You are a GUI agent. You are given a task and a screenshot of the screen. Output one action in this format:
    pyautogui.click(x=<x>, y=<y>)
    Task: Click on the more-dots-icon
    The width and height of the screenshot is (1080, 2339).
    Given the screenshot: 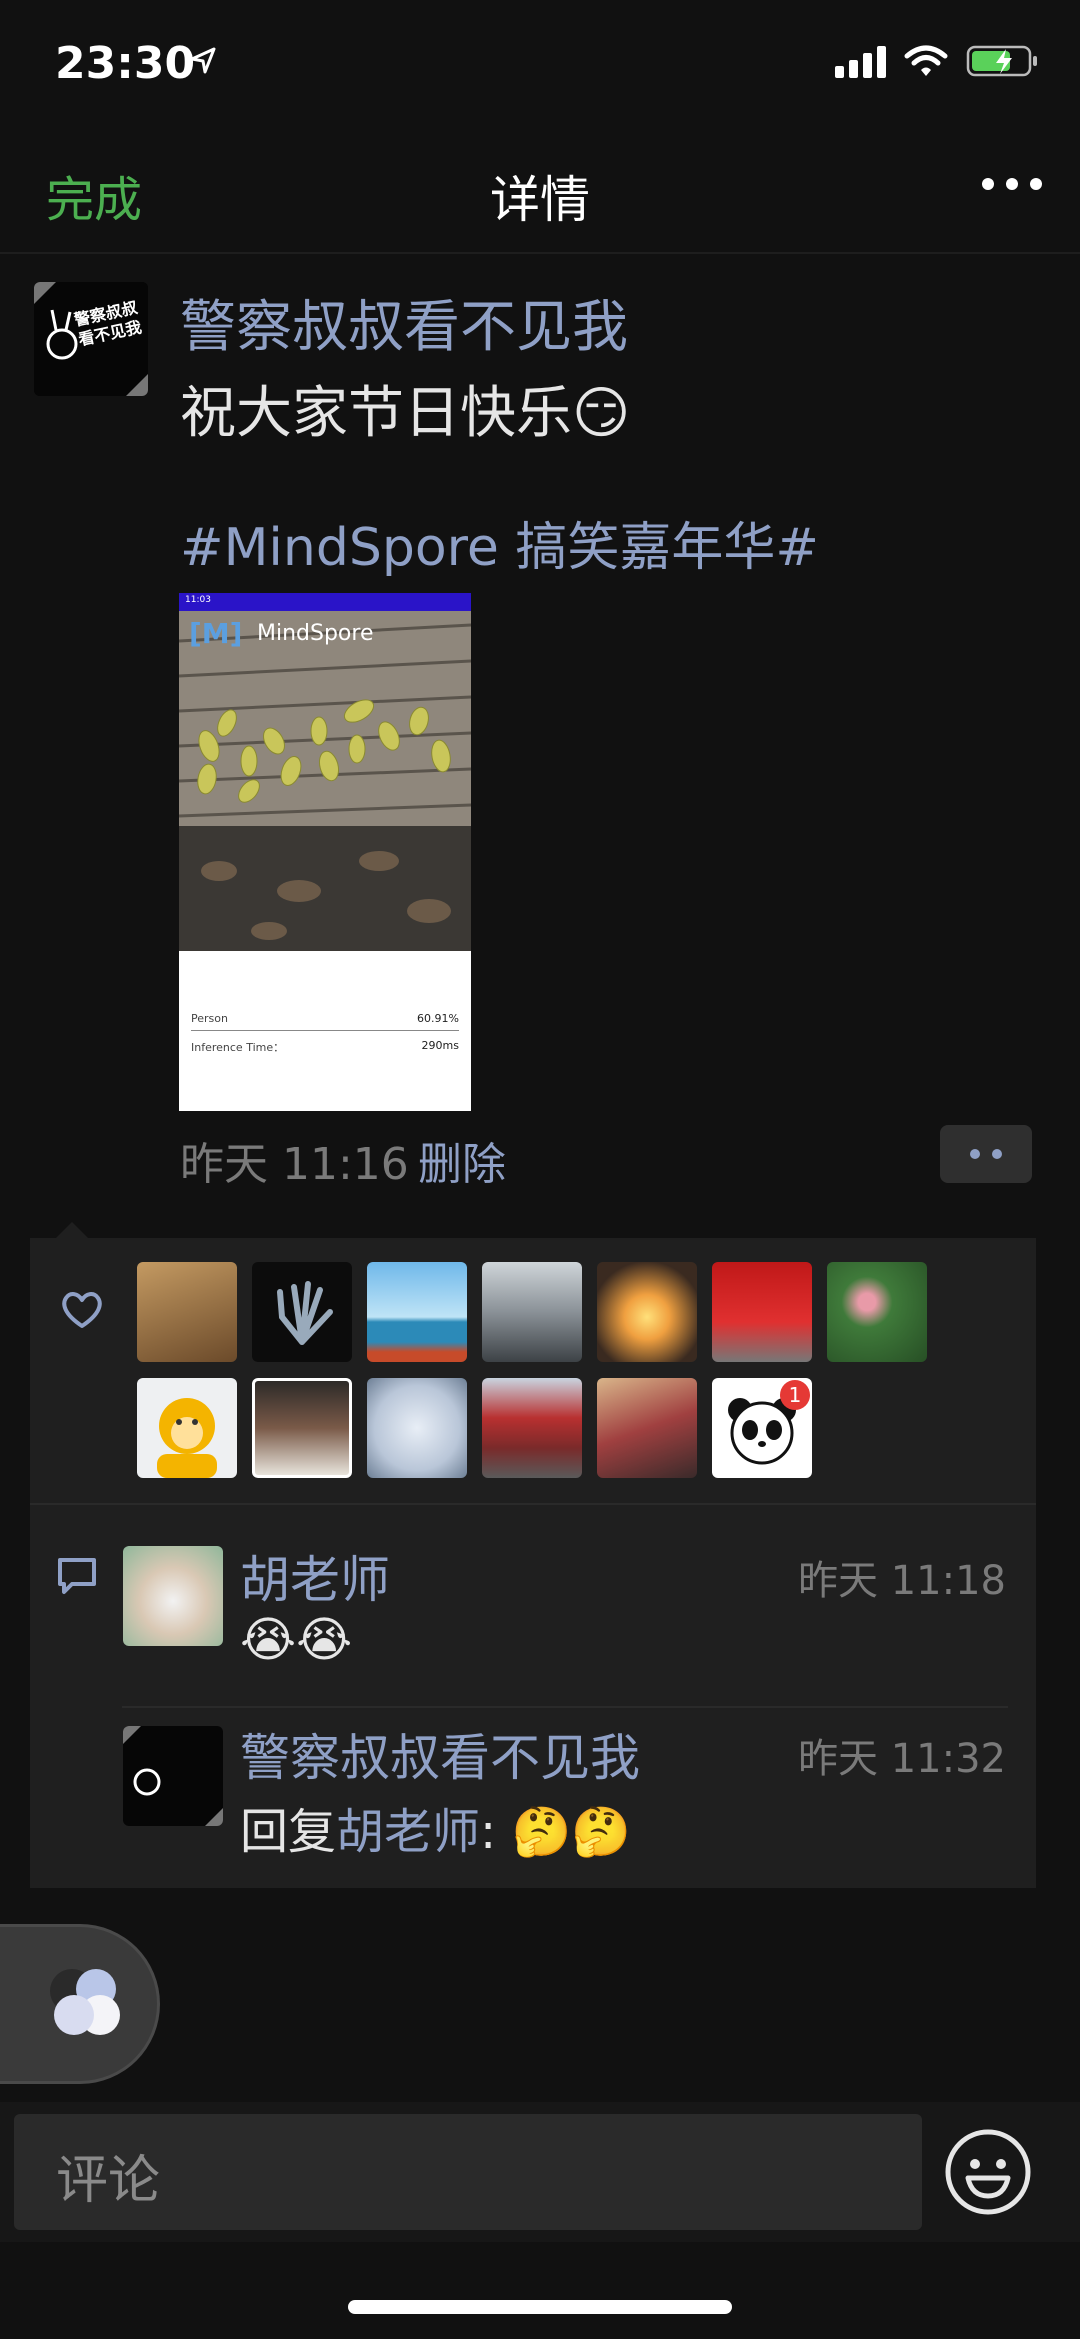 What is the action you would take?
    pyautogui.click(x=1012, y=184)
    